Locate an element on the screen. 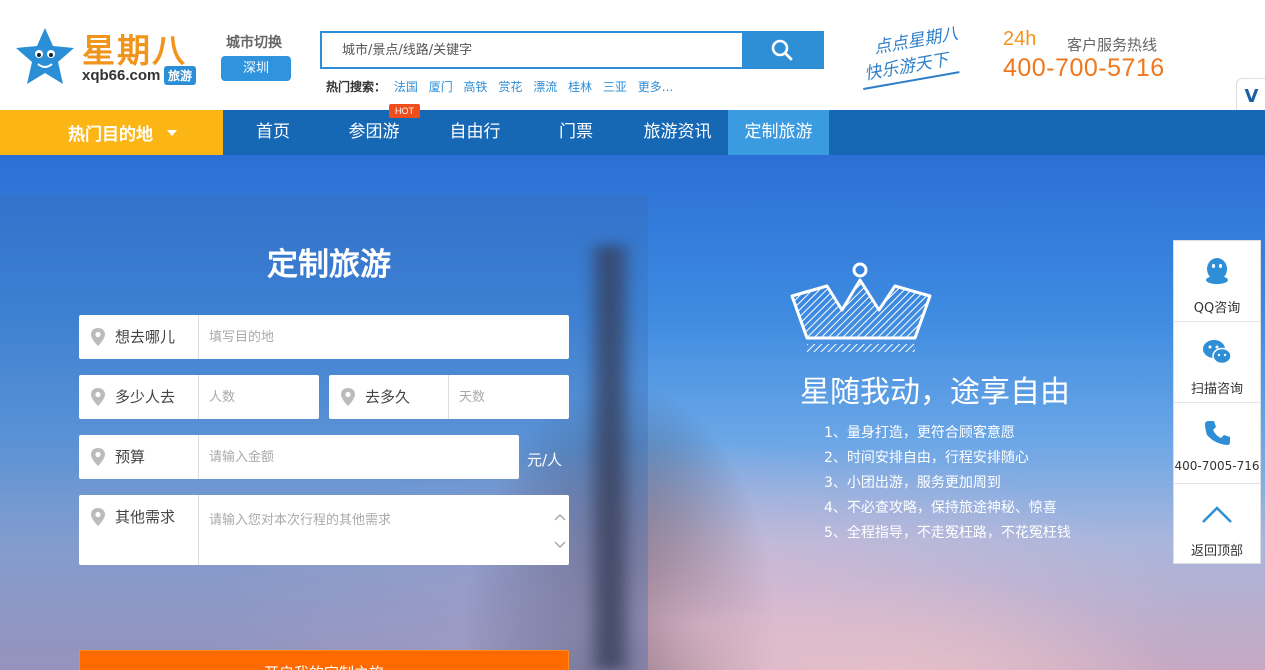 Image resolution: width=1265 pixels, height=670 pixels. hot-search-label: 热门搜索： is located at coordinates (356, 87).